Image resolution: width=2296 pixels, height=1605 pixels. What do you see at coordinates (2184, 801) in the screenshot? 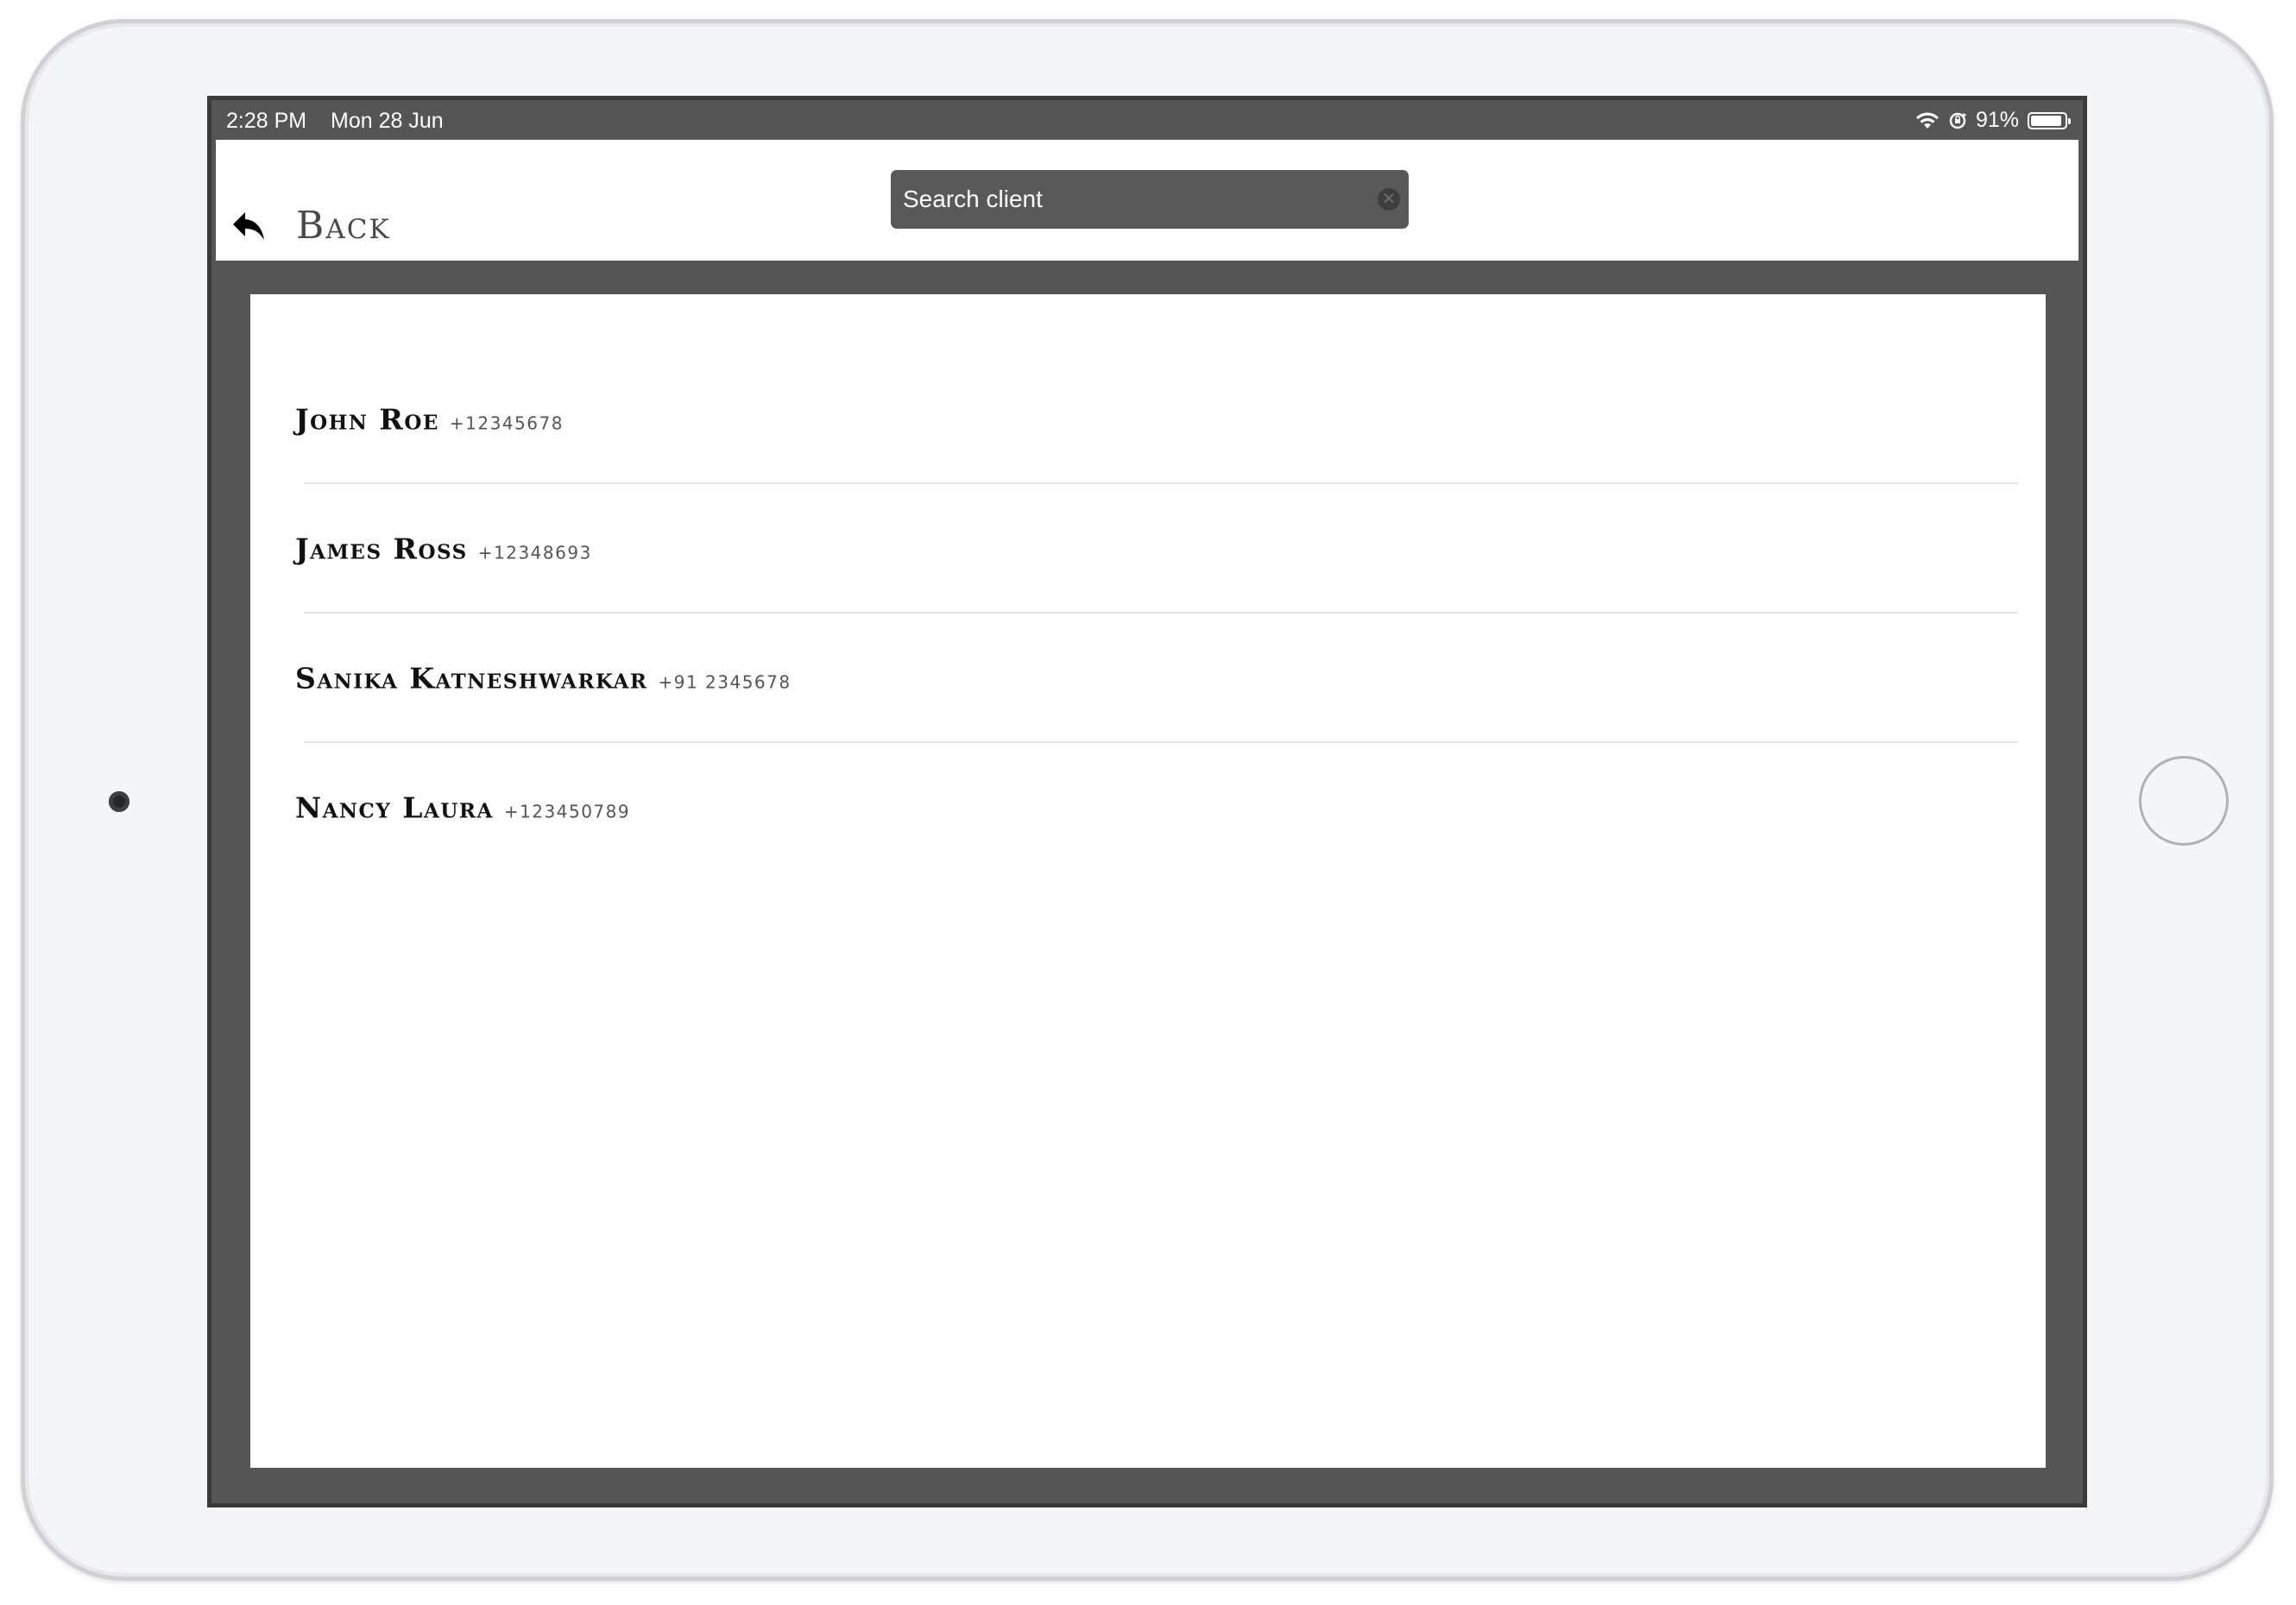
I see `home-button` at bounding box center [2184, 801].